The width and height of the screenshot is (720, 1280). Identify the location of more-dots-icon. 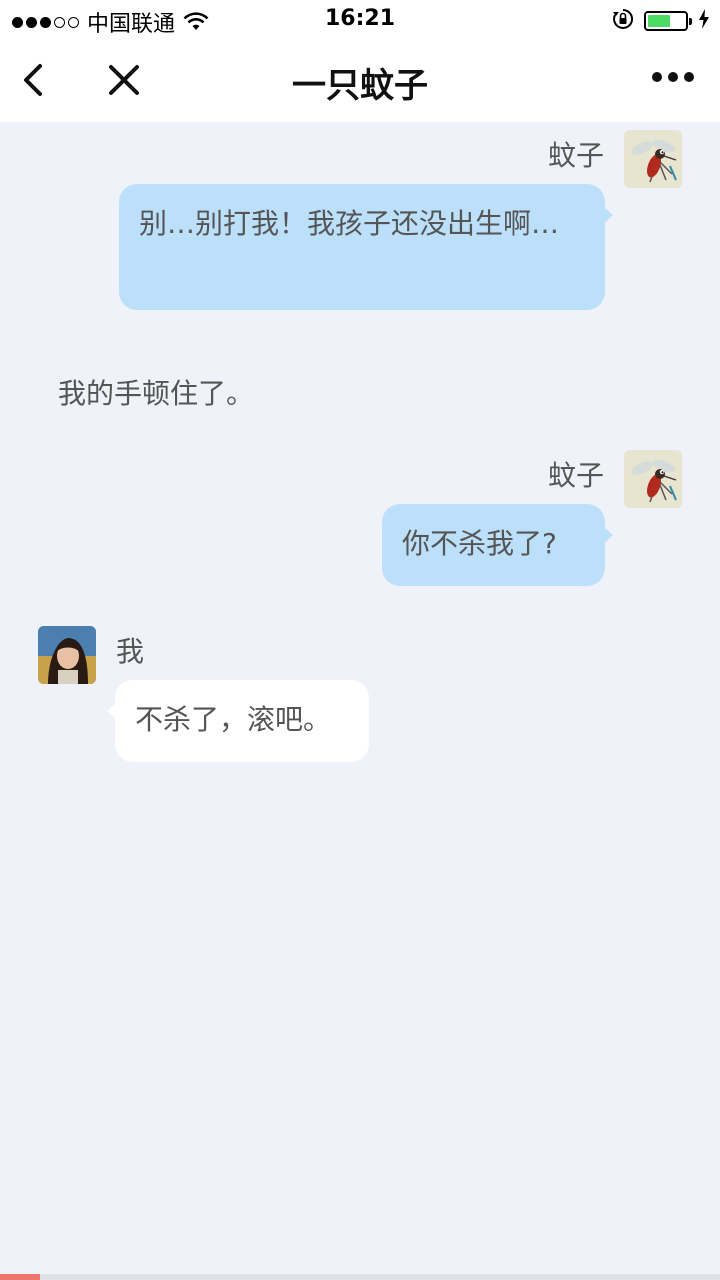
(657, 77).